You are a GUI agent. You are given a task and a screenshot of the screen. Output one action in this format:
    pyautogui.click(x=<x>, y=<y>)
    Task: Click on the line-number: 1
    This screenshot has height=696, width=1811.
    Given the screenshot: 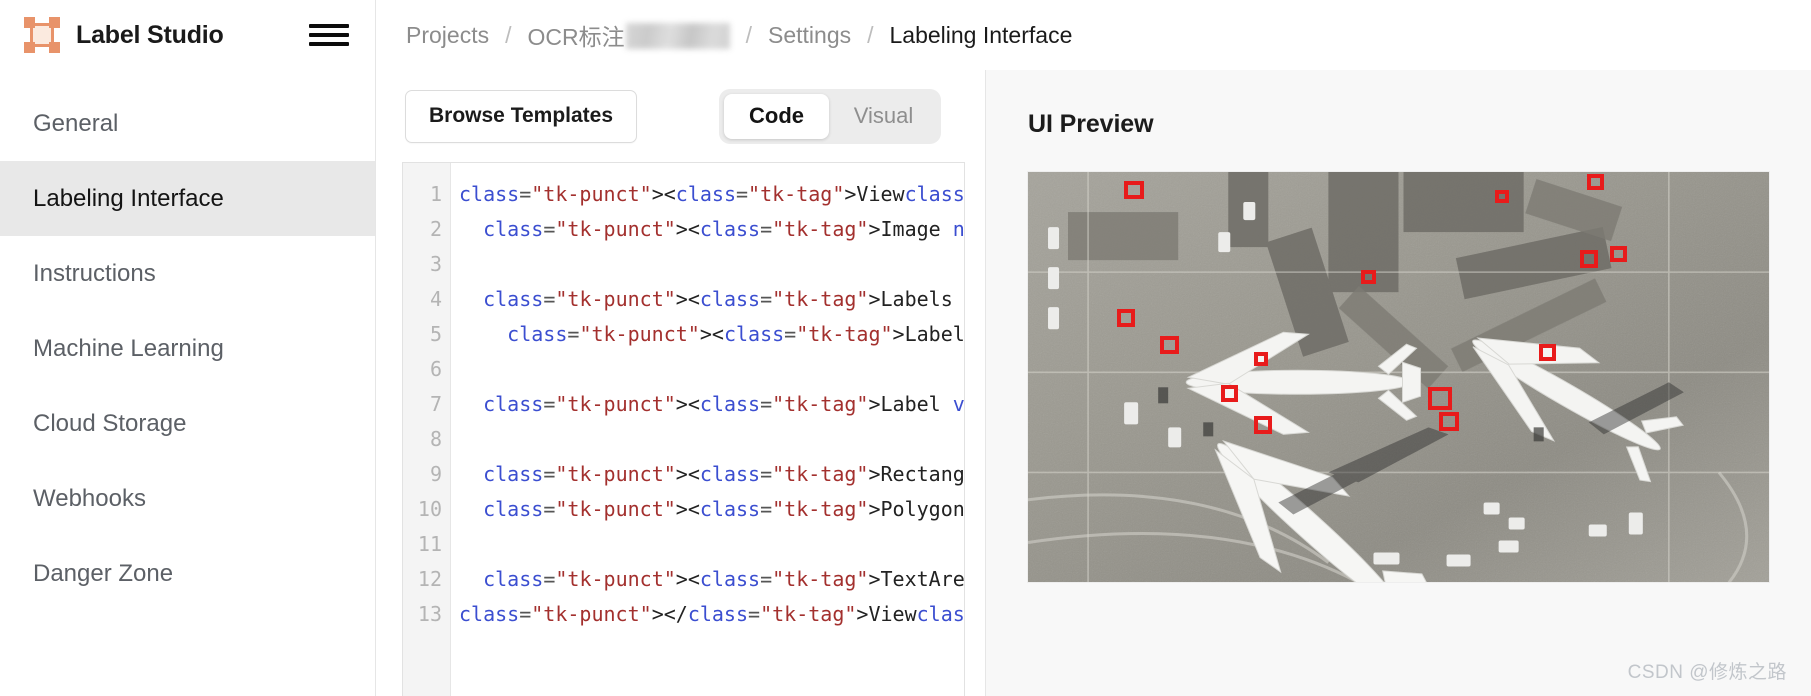 What is the action you would take?
    pyautogui.click(x=435, y=194)
    